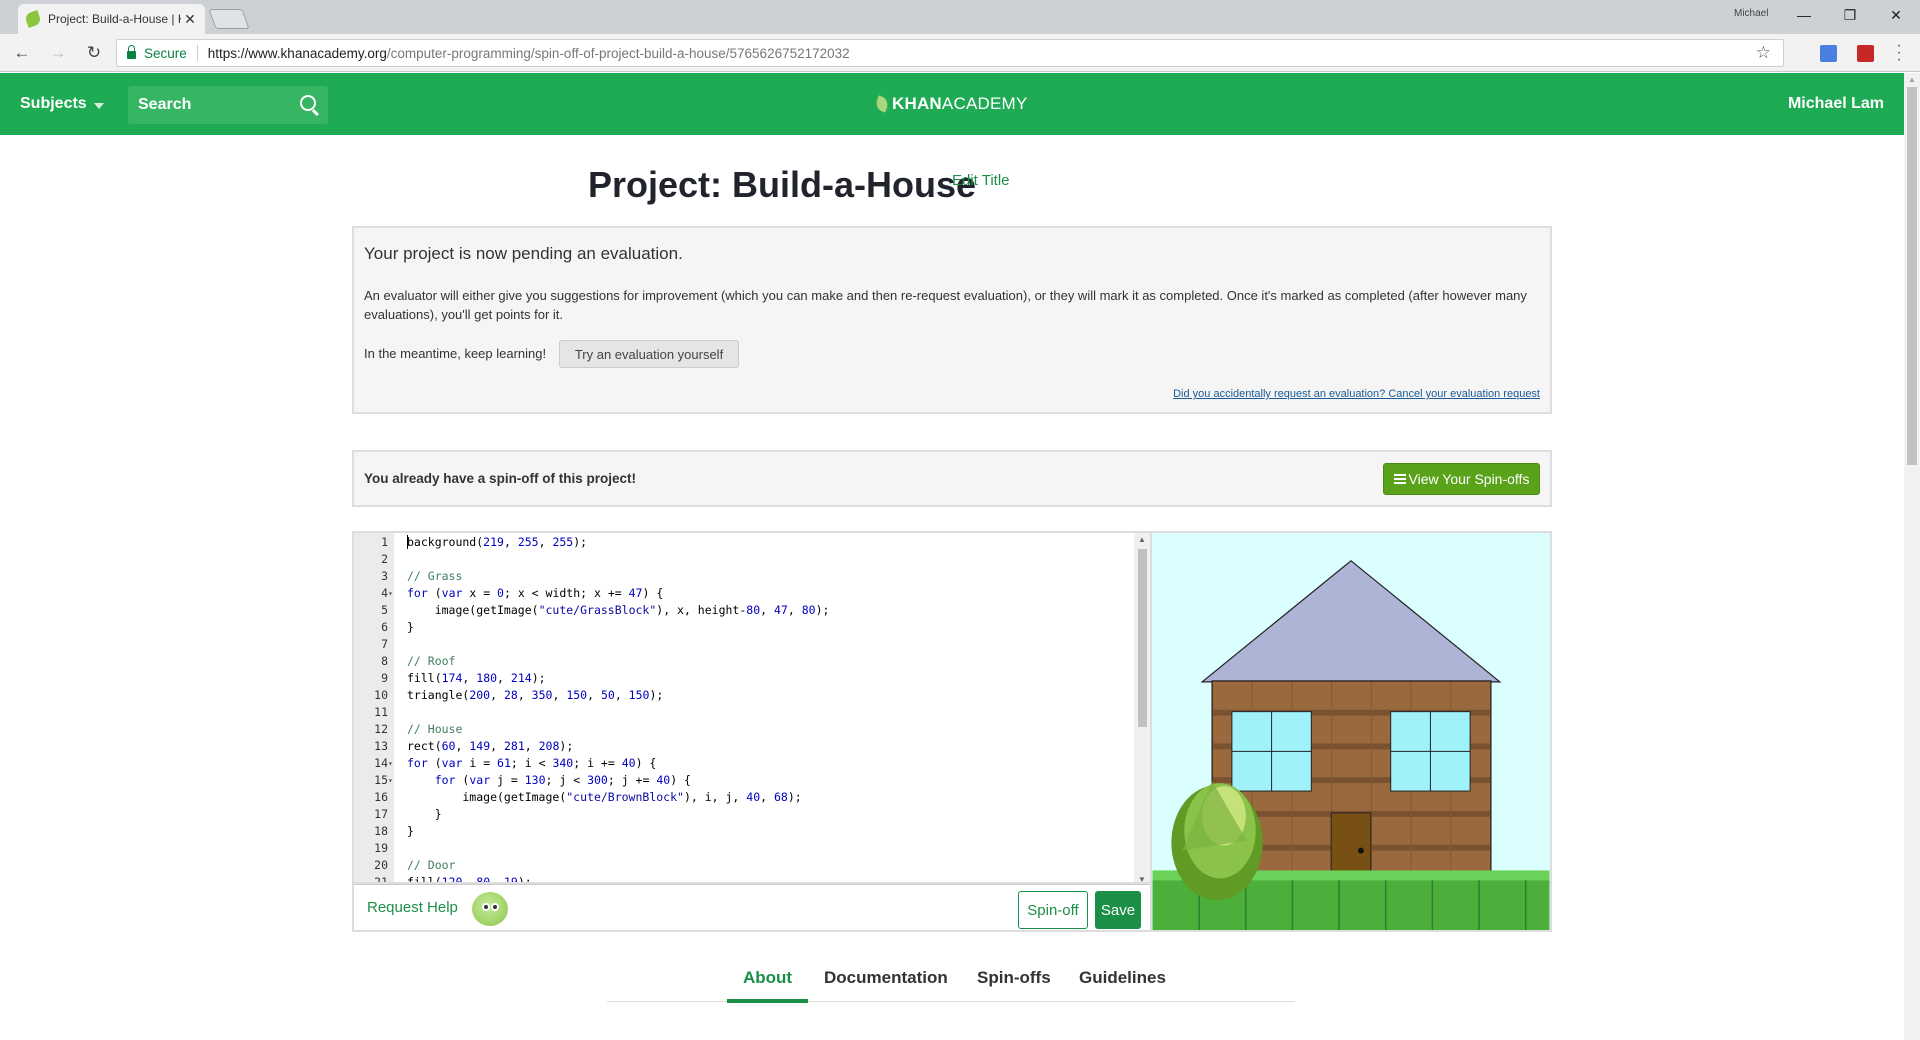  What do you see at coordinates (1865, 53) in the screenshot?
I see `extension-icon` at bounding box center [1865, 53].